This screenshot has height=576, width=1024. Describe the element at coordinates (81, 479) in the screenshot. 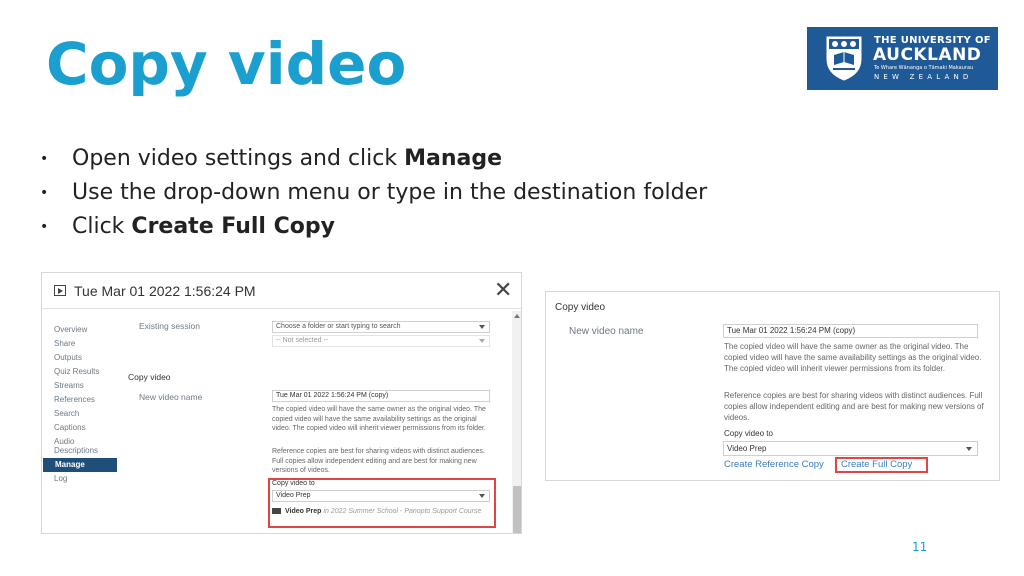

I see `sidebar-item-log: Log` at that location.